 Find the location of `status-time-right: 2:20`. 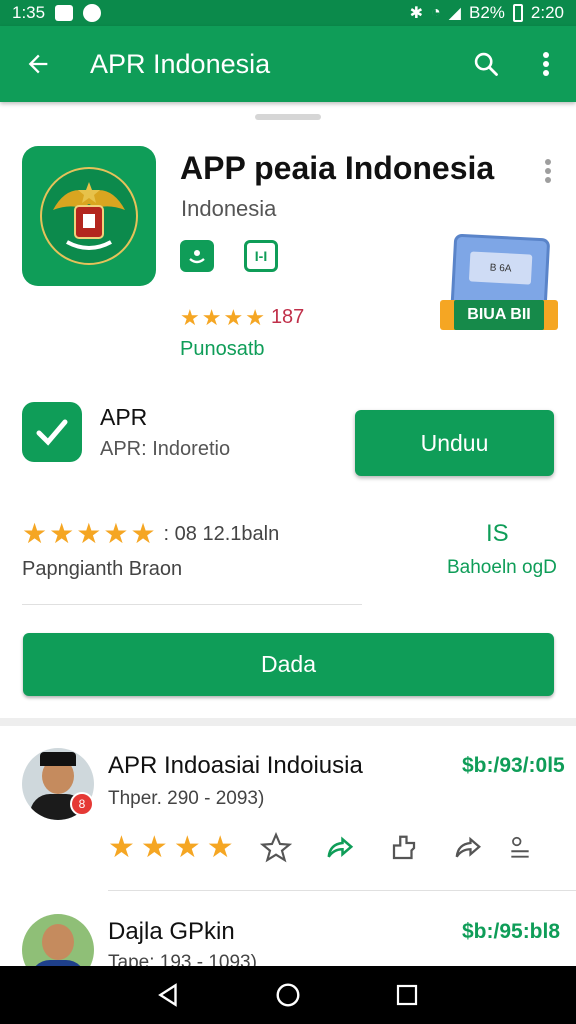

status-time-right: 2:20 is located at coordinates (547, 12).